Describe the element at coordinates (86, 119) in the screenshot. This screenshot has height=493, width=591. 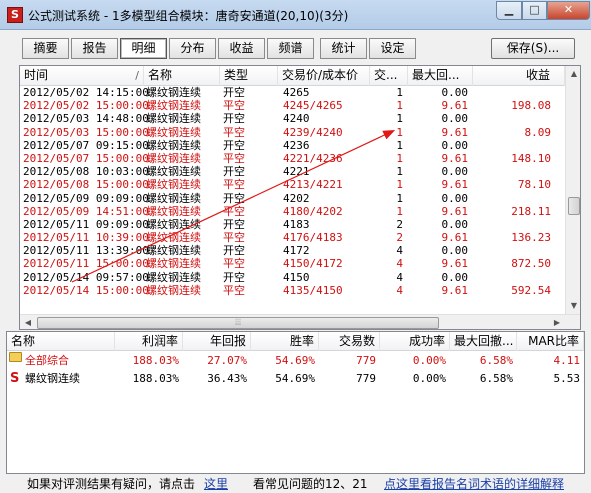
I see `cell-time: 2012/05/03 14:48:00` at that location.